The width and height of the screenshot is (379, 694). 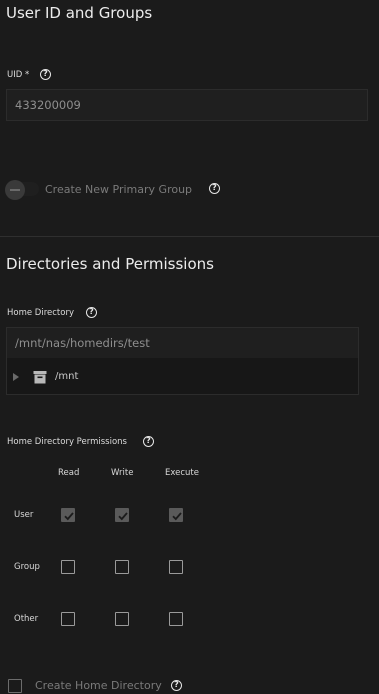 I want to click on home-directory-input: /mnt/nas/homedirs/test, so click(x=182, y=343).